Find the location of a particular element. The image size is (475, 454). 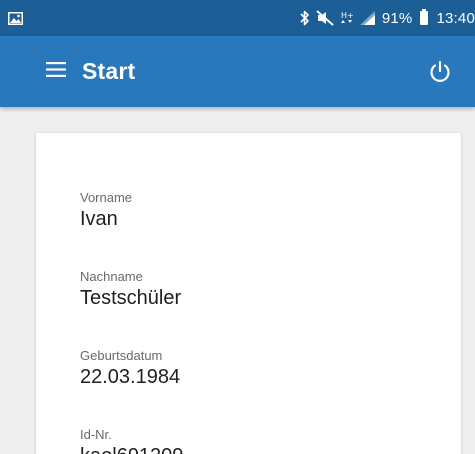

menu-button is located at coordinates (56, 72).